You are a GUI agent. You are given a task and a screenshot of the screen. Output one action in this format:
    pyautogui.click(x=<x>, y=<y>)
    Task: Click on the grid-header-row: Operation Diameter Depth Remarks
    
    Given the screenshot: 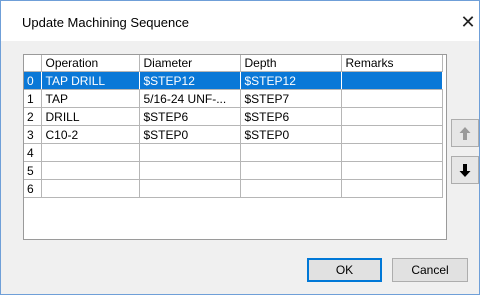 What is the action you would take?
    pyautogui.click(x=233, y=63)
    